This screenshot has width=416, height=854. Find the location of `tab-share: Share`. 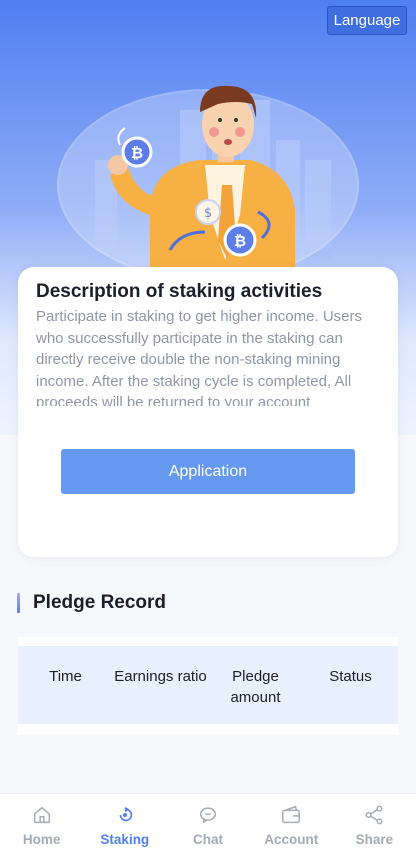

tab-share: Share is located at coordinates (374, 824).